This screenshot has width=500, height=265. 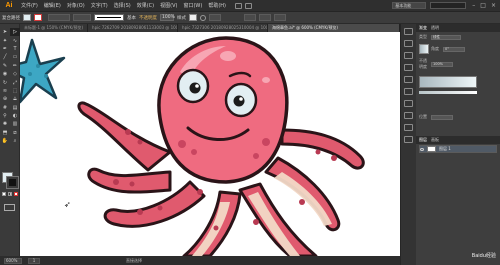 What do you see at coordinates (5, 91) in the screenshot?
I see `width-tool-icon: ≋` at bounding box center [5, 91].